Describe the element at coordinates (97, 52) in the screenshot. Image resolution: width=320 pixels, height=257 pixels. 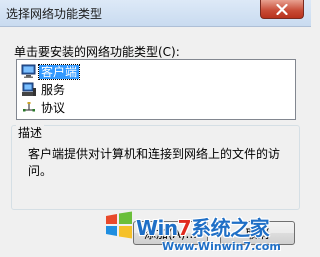
I see `feature-type-prompt: 单击要安装的网络功能类型(C):` at that location.